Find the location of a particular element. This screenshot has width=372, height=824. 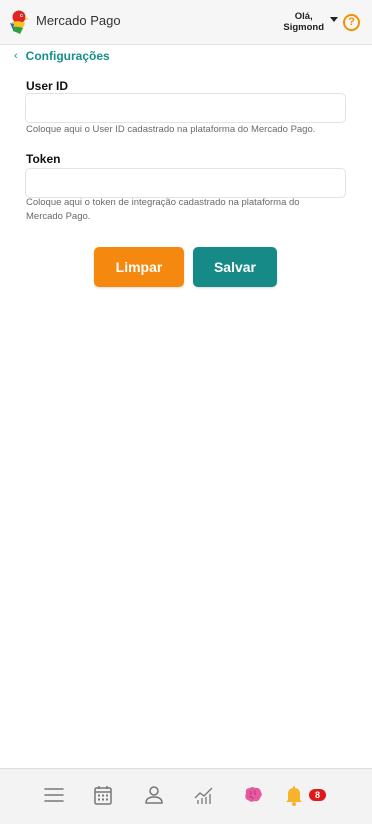

user-menu: Olá, Sigmond is located at coordinates (303, 22).